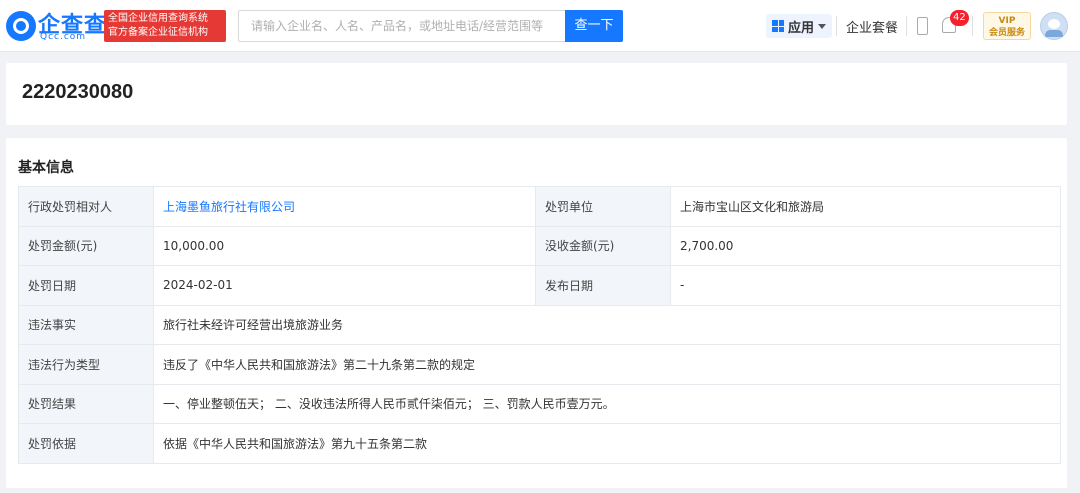  I want to click on field-value: -, so click(865, 285).